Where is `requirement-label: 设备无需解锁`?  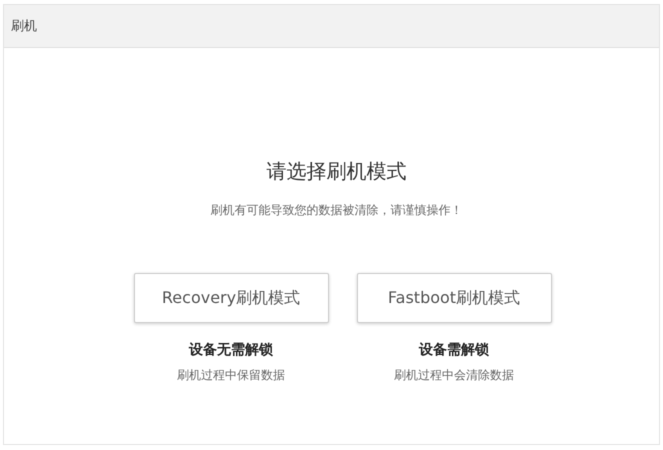
requirement-label: 设备无需解锁 is located at coordinates (231, 350).